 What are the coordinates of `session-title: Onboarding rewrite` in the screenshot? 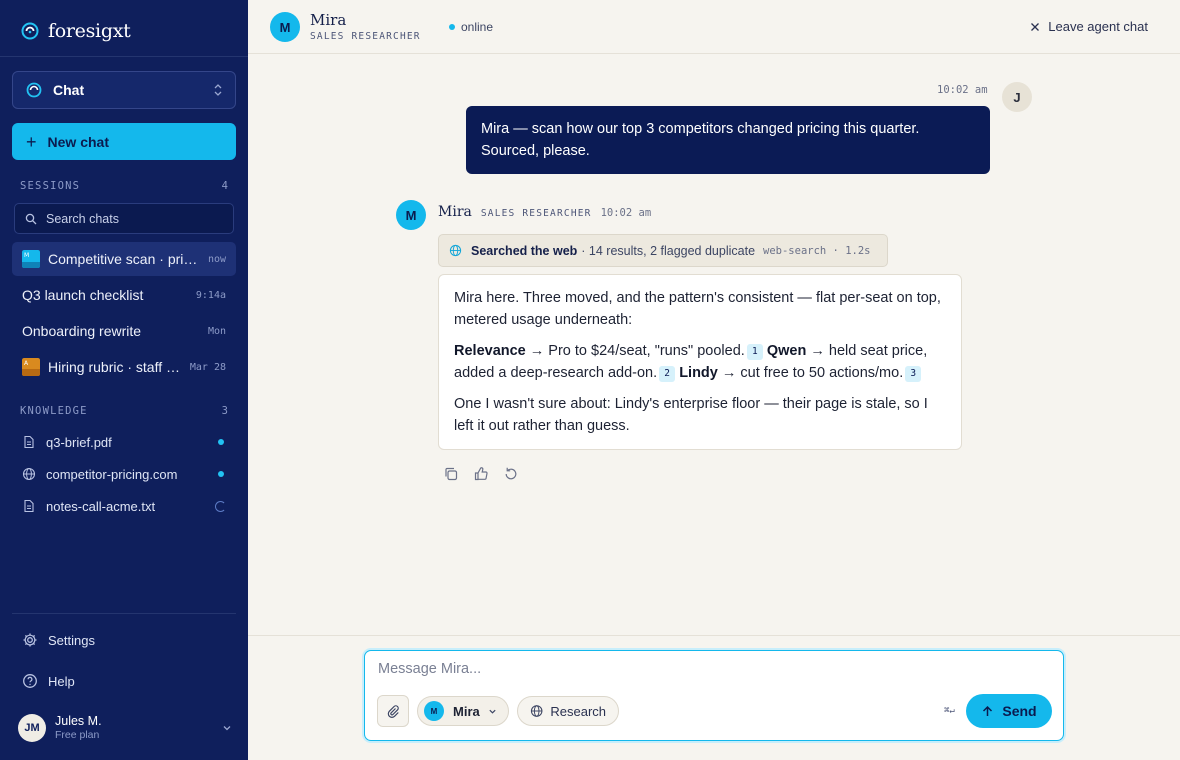 It's located at (82, 331).